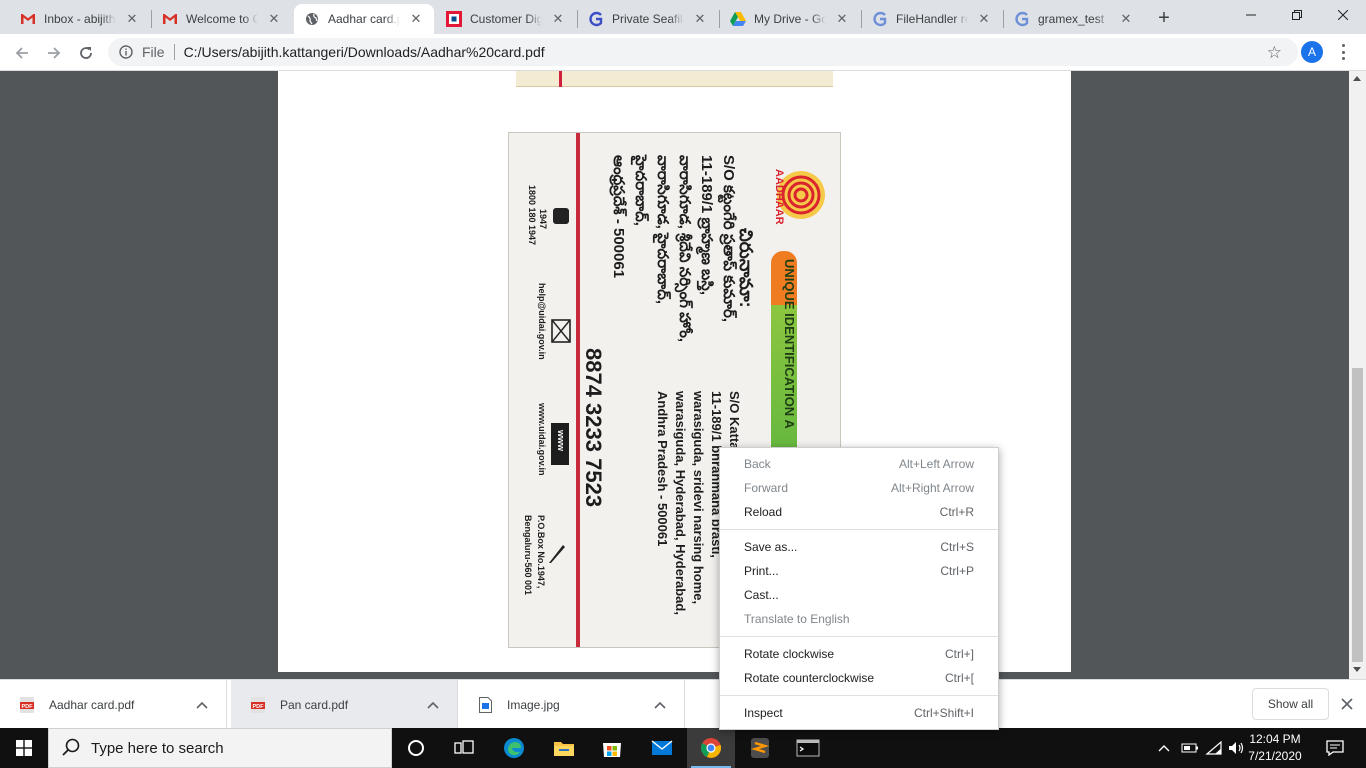  I want to click on task-view-icon, so click(464, 748).